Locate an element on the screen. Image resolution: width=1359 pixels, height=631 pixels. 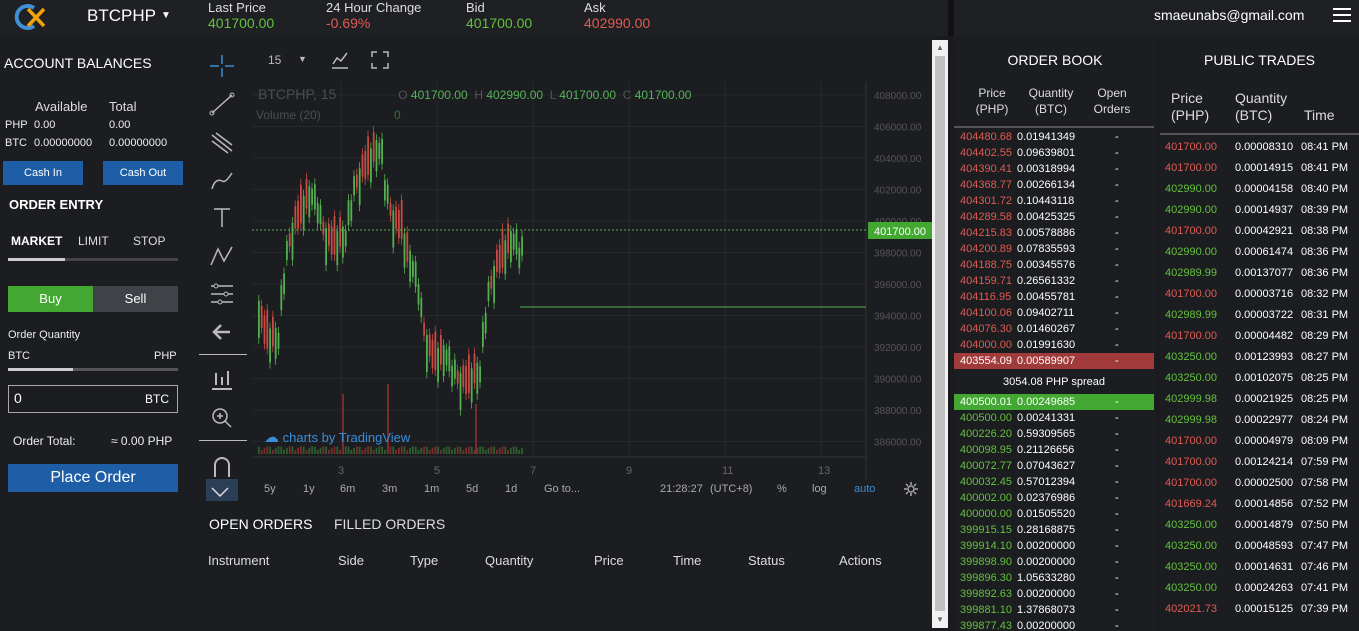
buy-button: Buy is located at coordinates (50, 299).